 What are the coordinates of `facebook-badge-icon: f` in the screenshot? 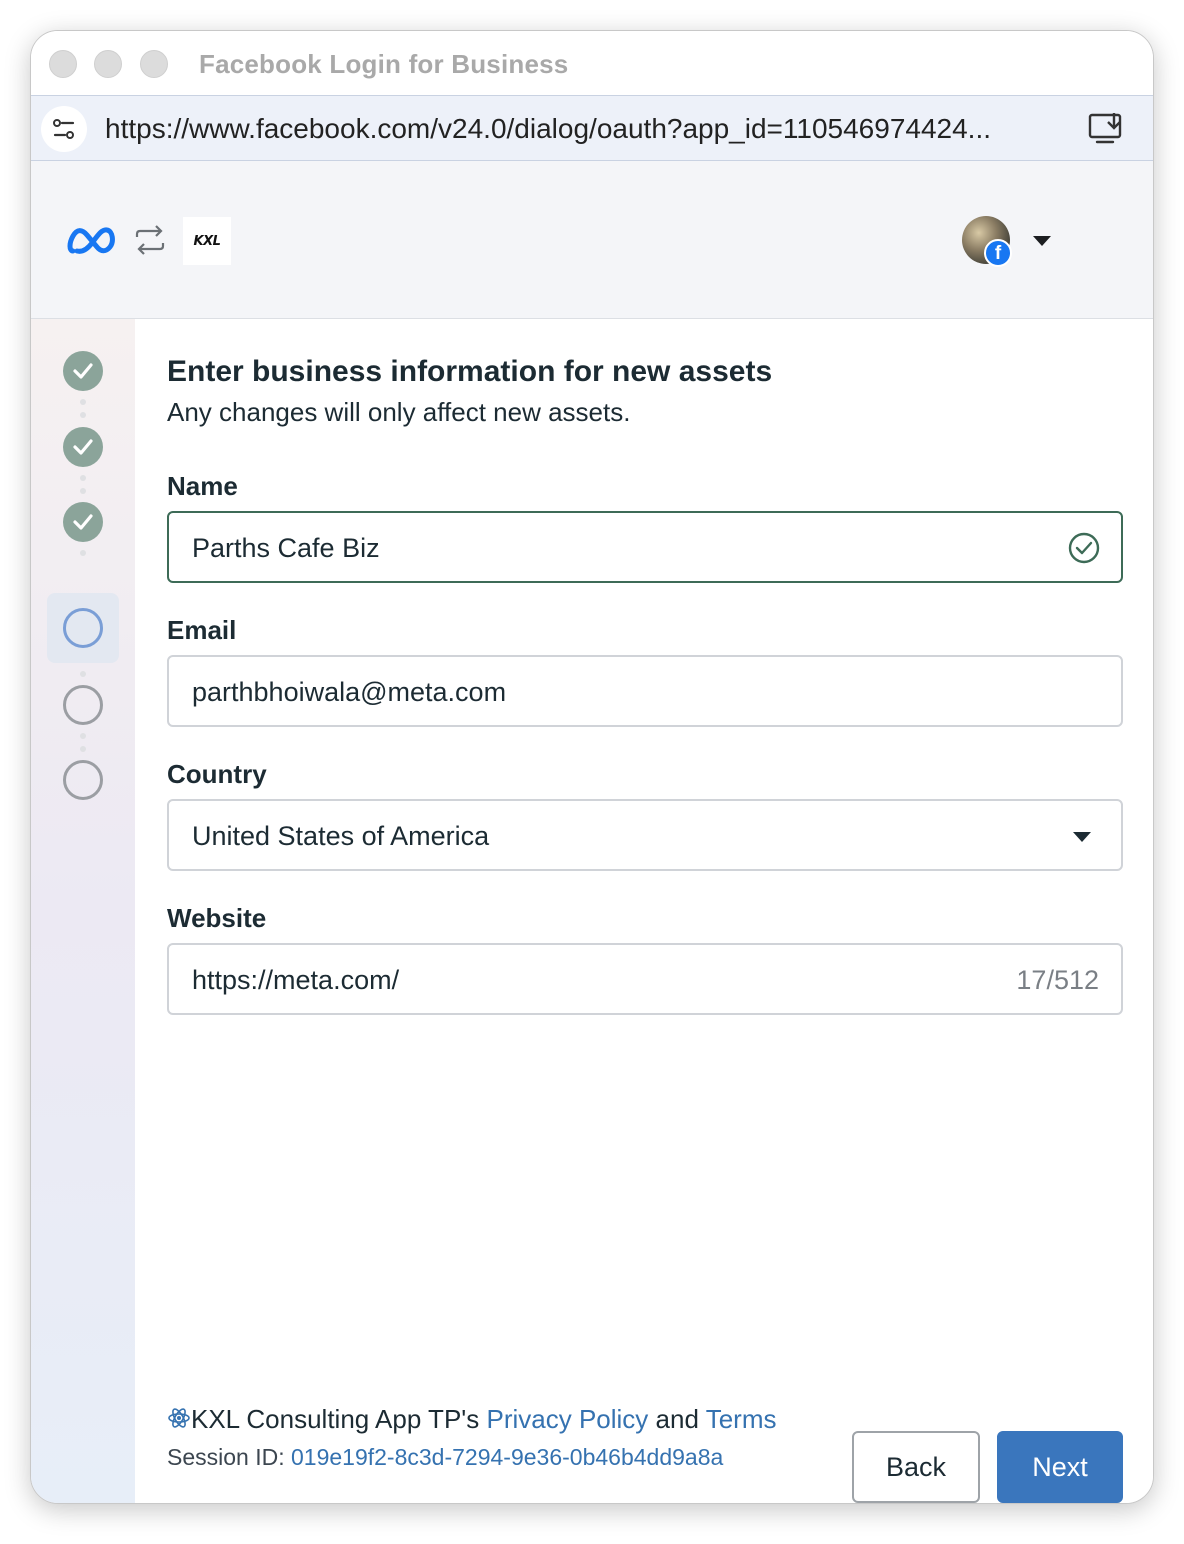 It's located at (998, 253).